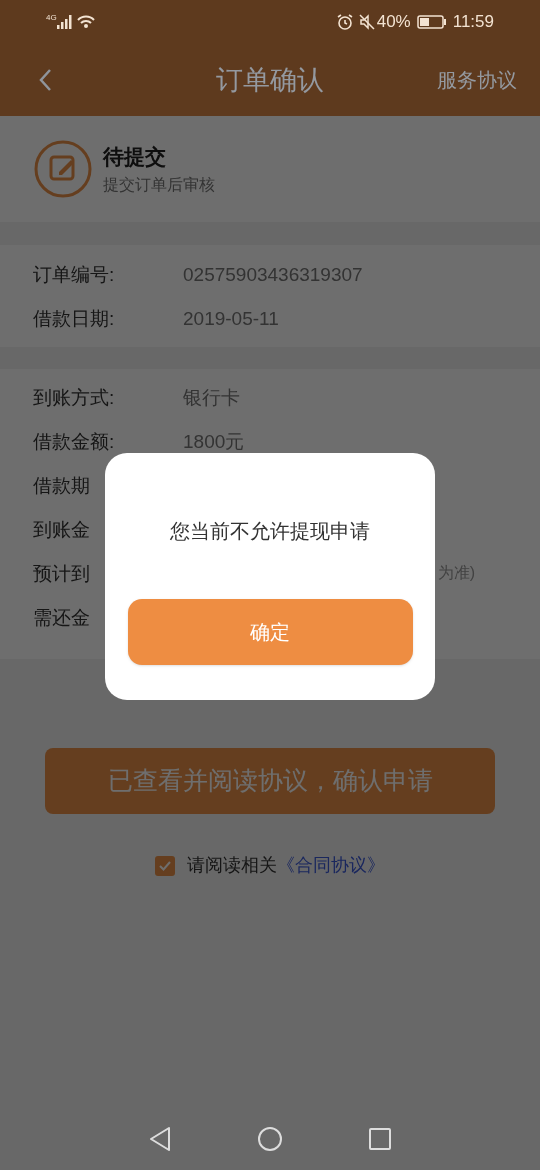  What do you see at coordinates (135, 157) in the screenshot?
I see `status-title: 待提交` at bounding box center [135, 157].